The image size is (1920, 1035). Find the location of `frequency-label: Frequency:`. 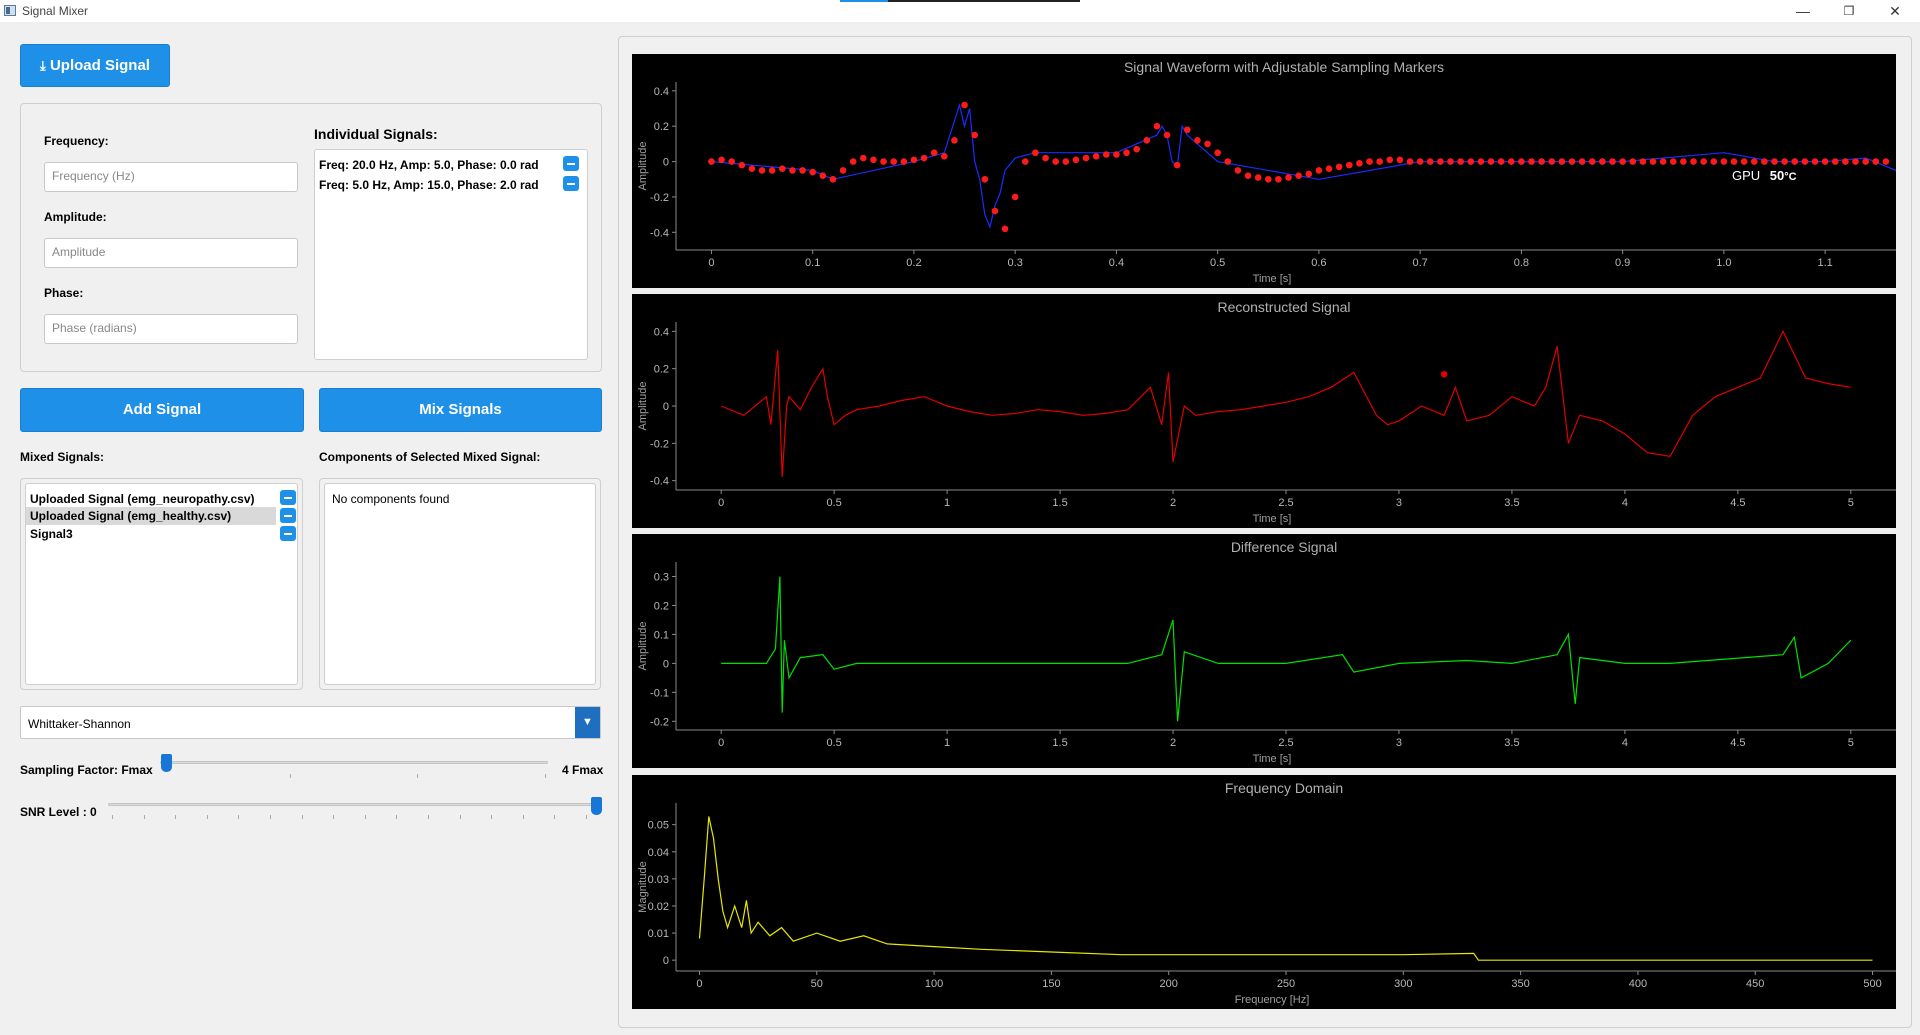

frequency-label: Frequency: is located at coordinates (76, 141).